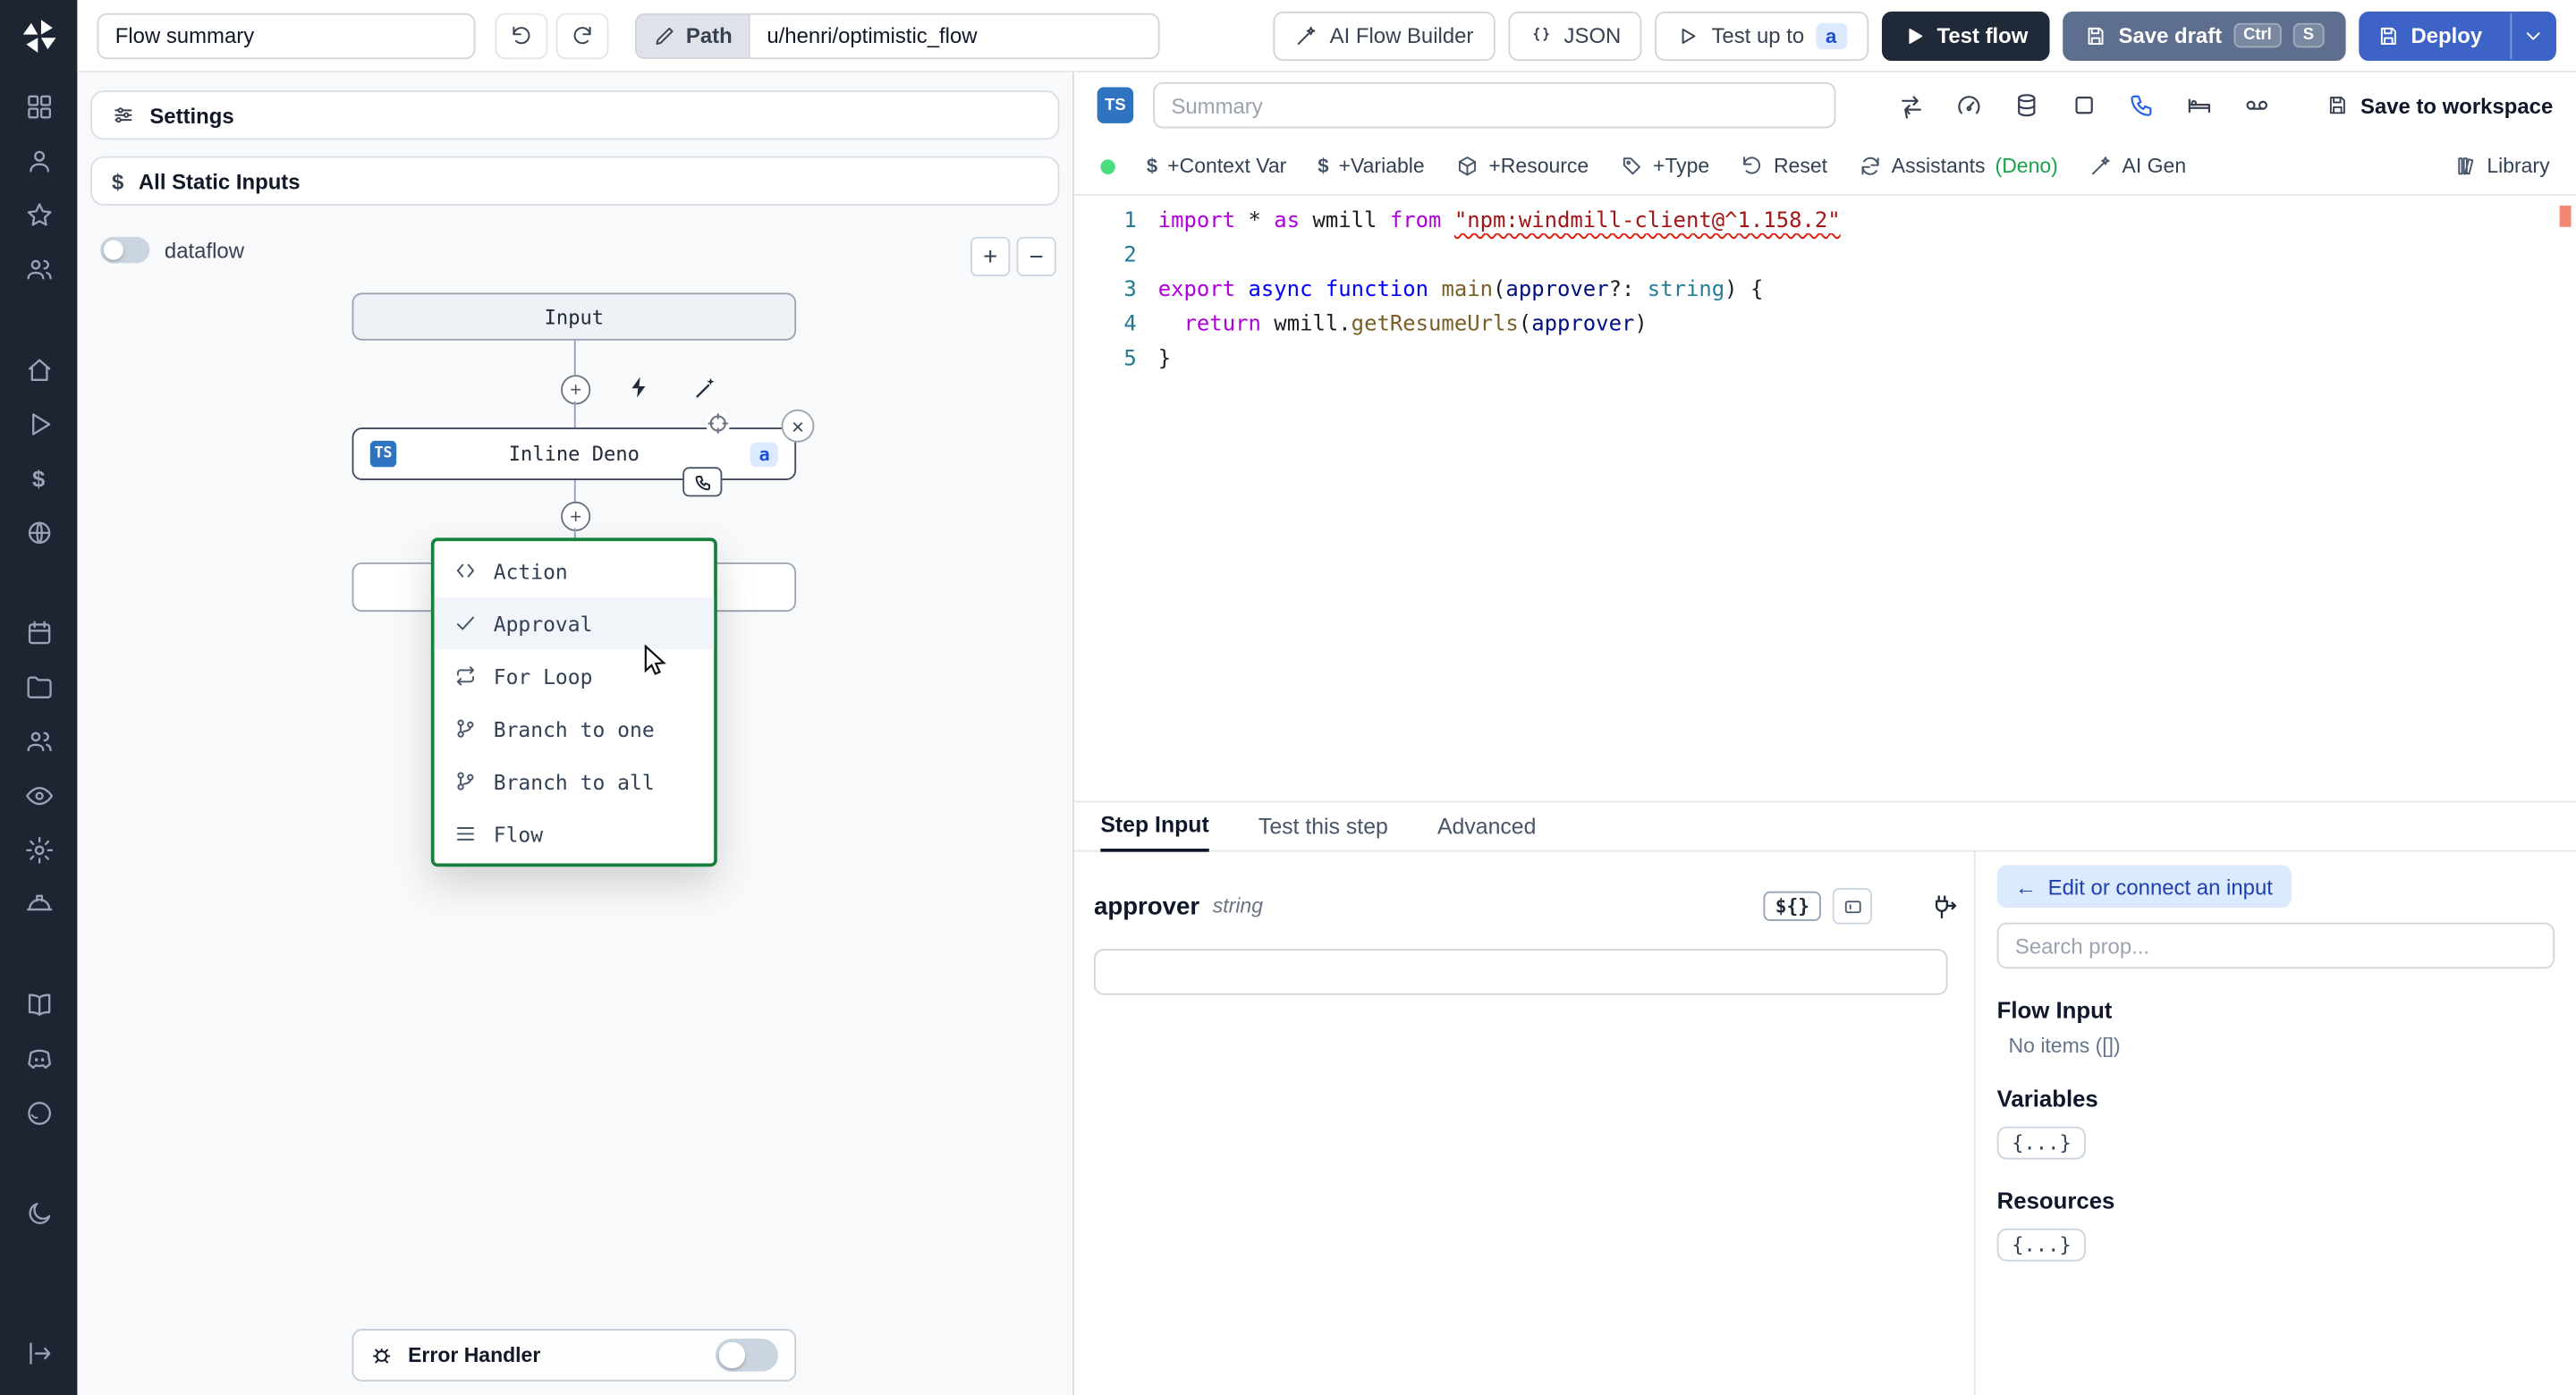  Describe the element at coordinates (575, 781) in the screenshot. I see `menu-item-branch-to-all: Branch to all` at that location.